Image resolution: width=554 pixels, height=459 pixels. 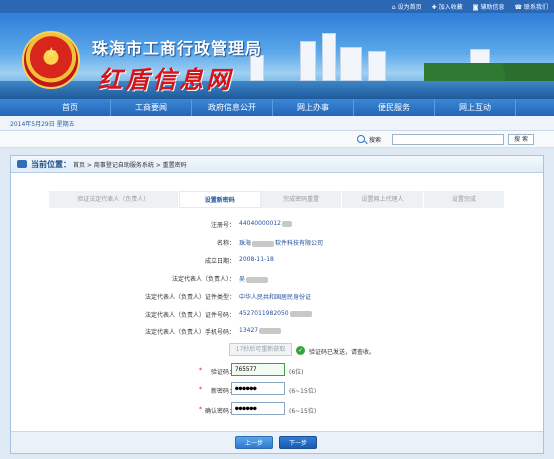 I want to click on info-row-phone: 法定代表人（负责人）手机号码： 13427, so click(x=278, y=331).